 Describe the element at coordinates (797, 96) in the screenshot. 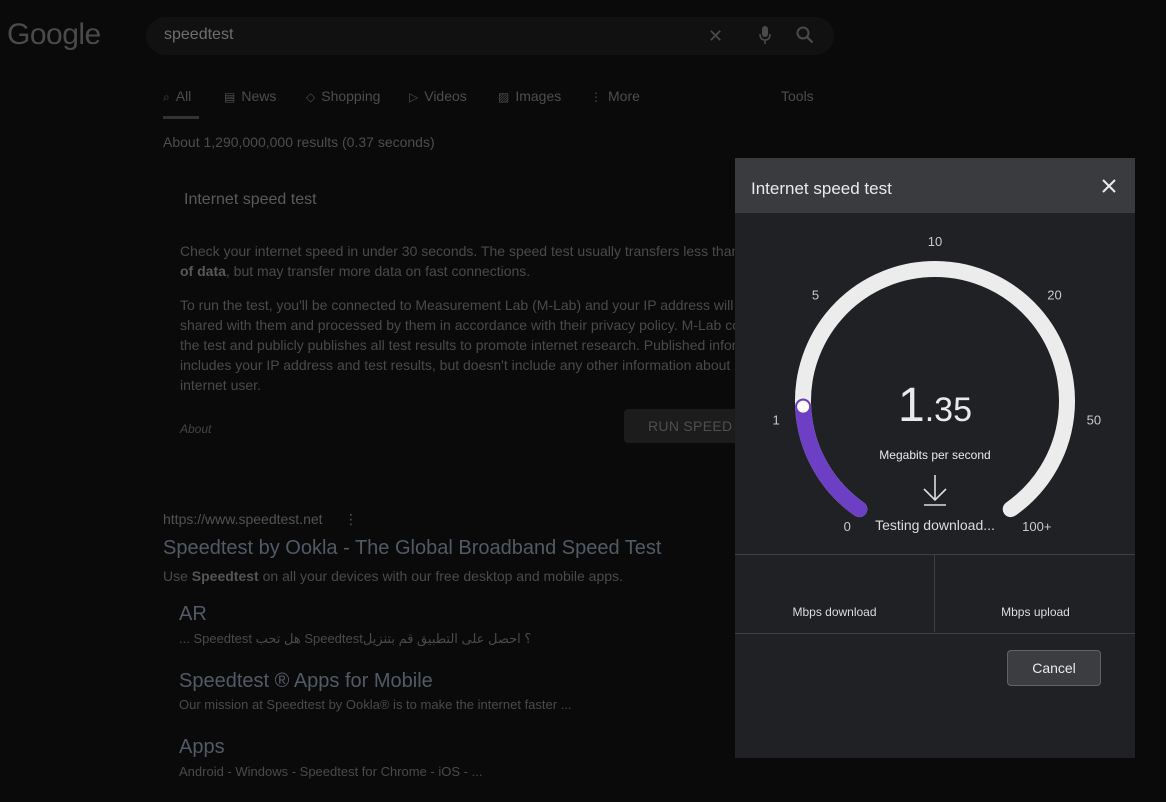

I see `tab-tools: Tools` at that location.